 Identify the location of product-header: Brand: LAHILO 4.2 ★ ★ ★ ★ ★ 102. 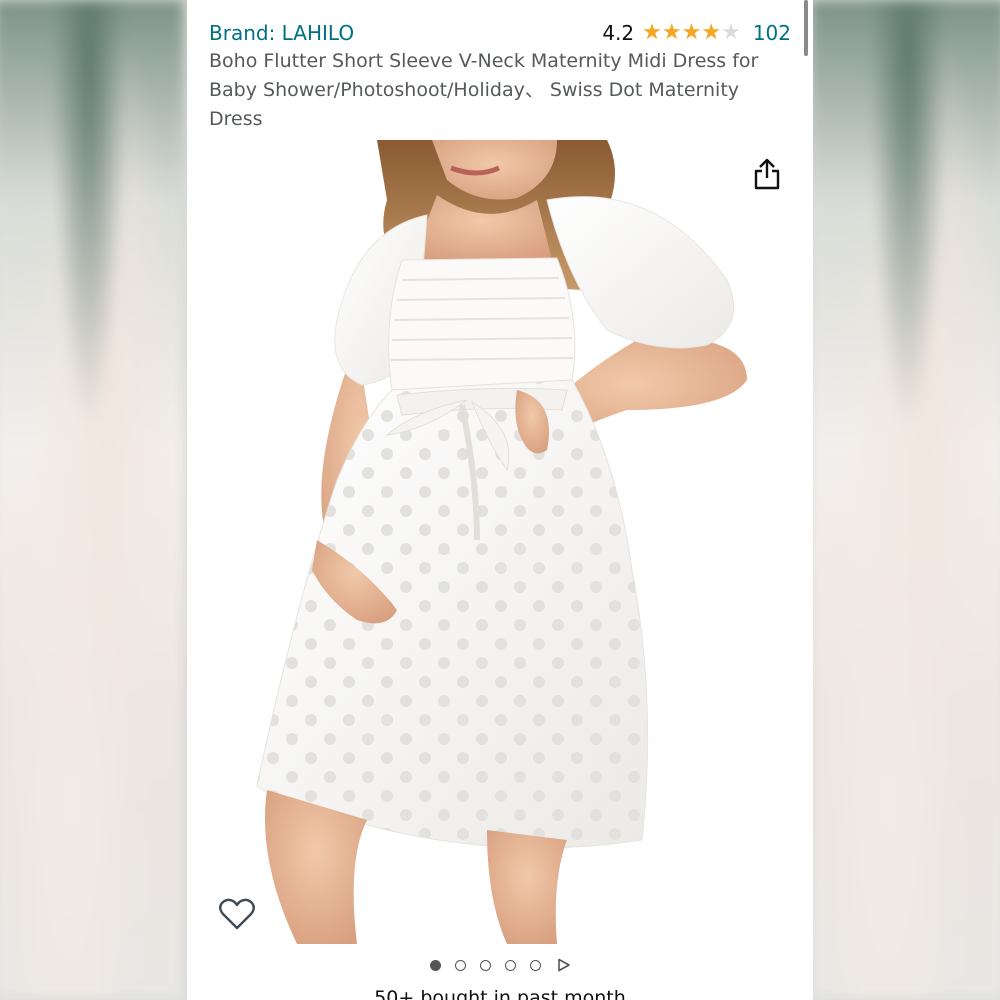
(500, 33).